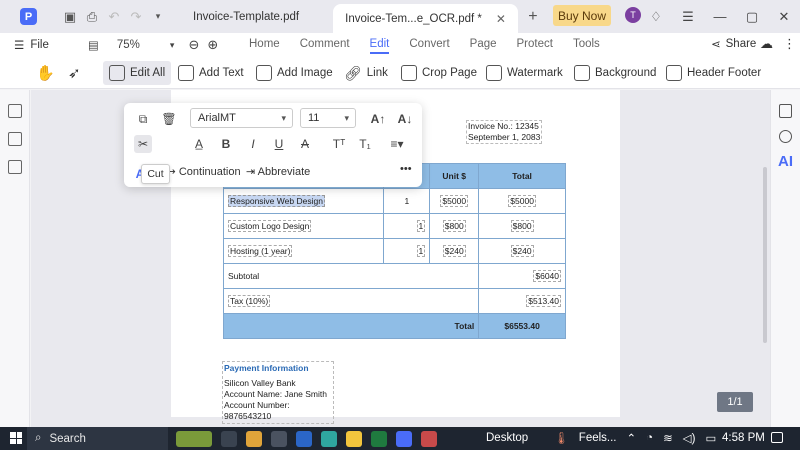 This screenshot has height=450, width=800. What do you see at coordinates (212, 45) in the screenshot?
I see `zoom-in-icon: ⊕` at bounding box center [212, 45].